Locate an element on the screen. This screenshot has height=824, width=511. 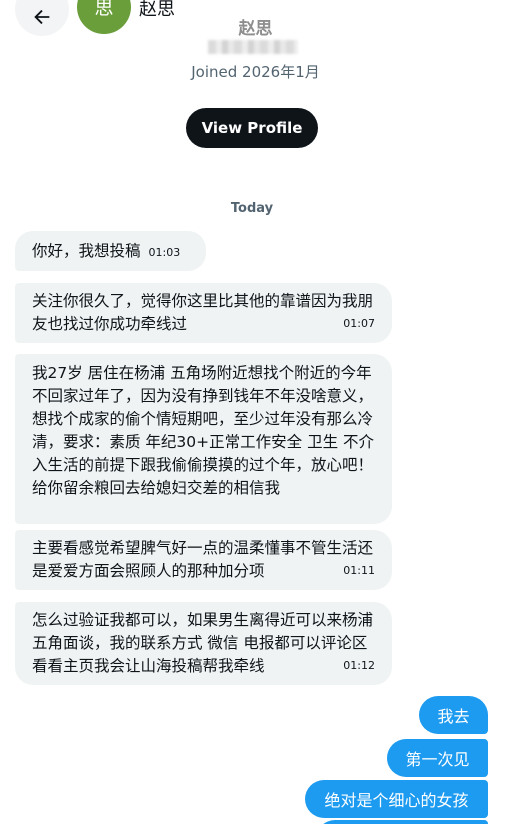
message-text: 关注你很久了，觉得你这里比其他的靠谱因为我朋友也找过你成功牵线过 is located at coordinates (203, 312).